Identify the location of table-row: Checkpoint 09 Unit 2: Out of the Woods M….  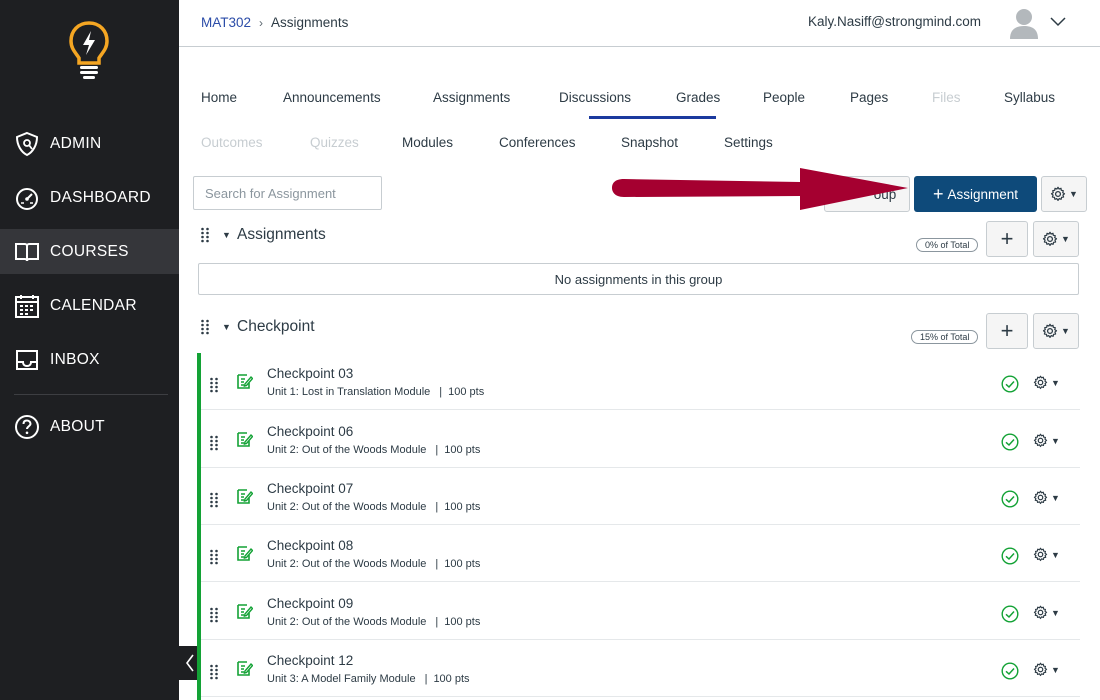
(640, 611).